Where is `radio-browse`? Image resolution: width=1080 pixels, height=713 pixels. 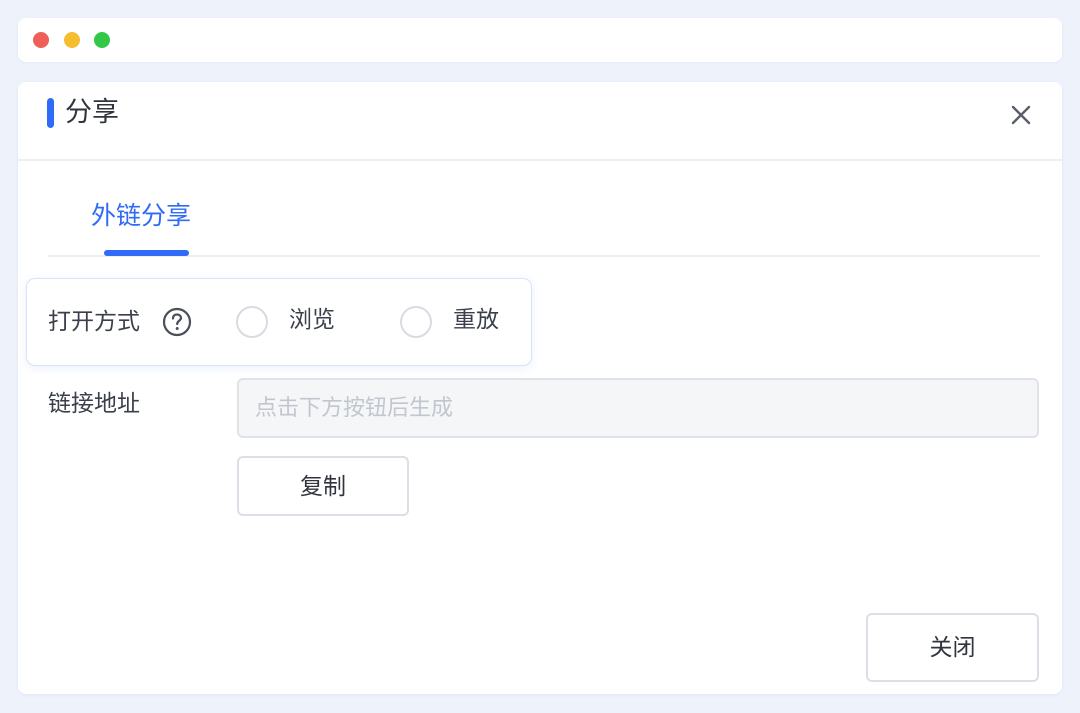 radio-browse is located at coordinates (252, 322).